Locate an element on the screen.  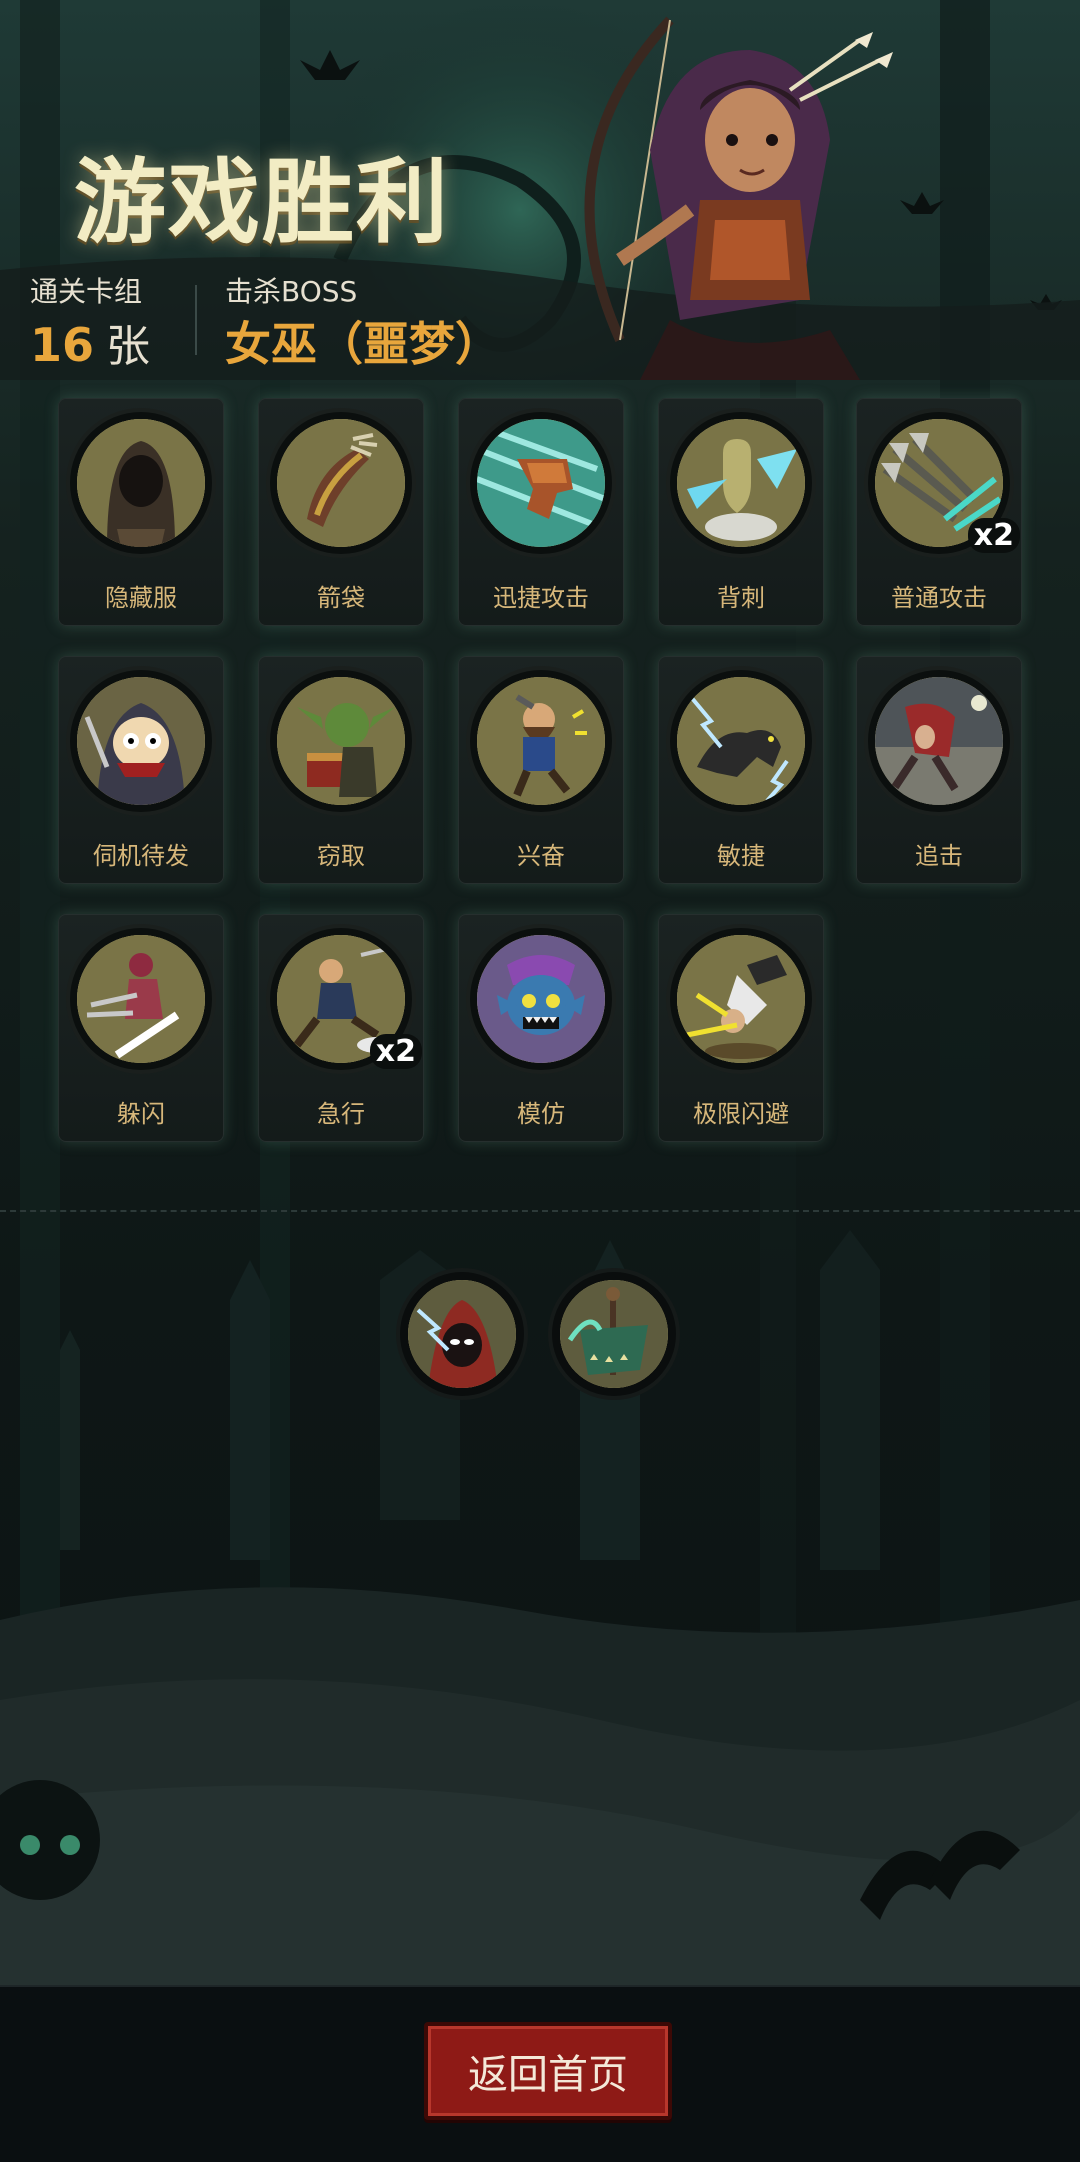
mimic-goblin-icon is located at coordinates (541, 999).